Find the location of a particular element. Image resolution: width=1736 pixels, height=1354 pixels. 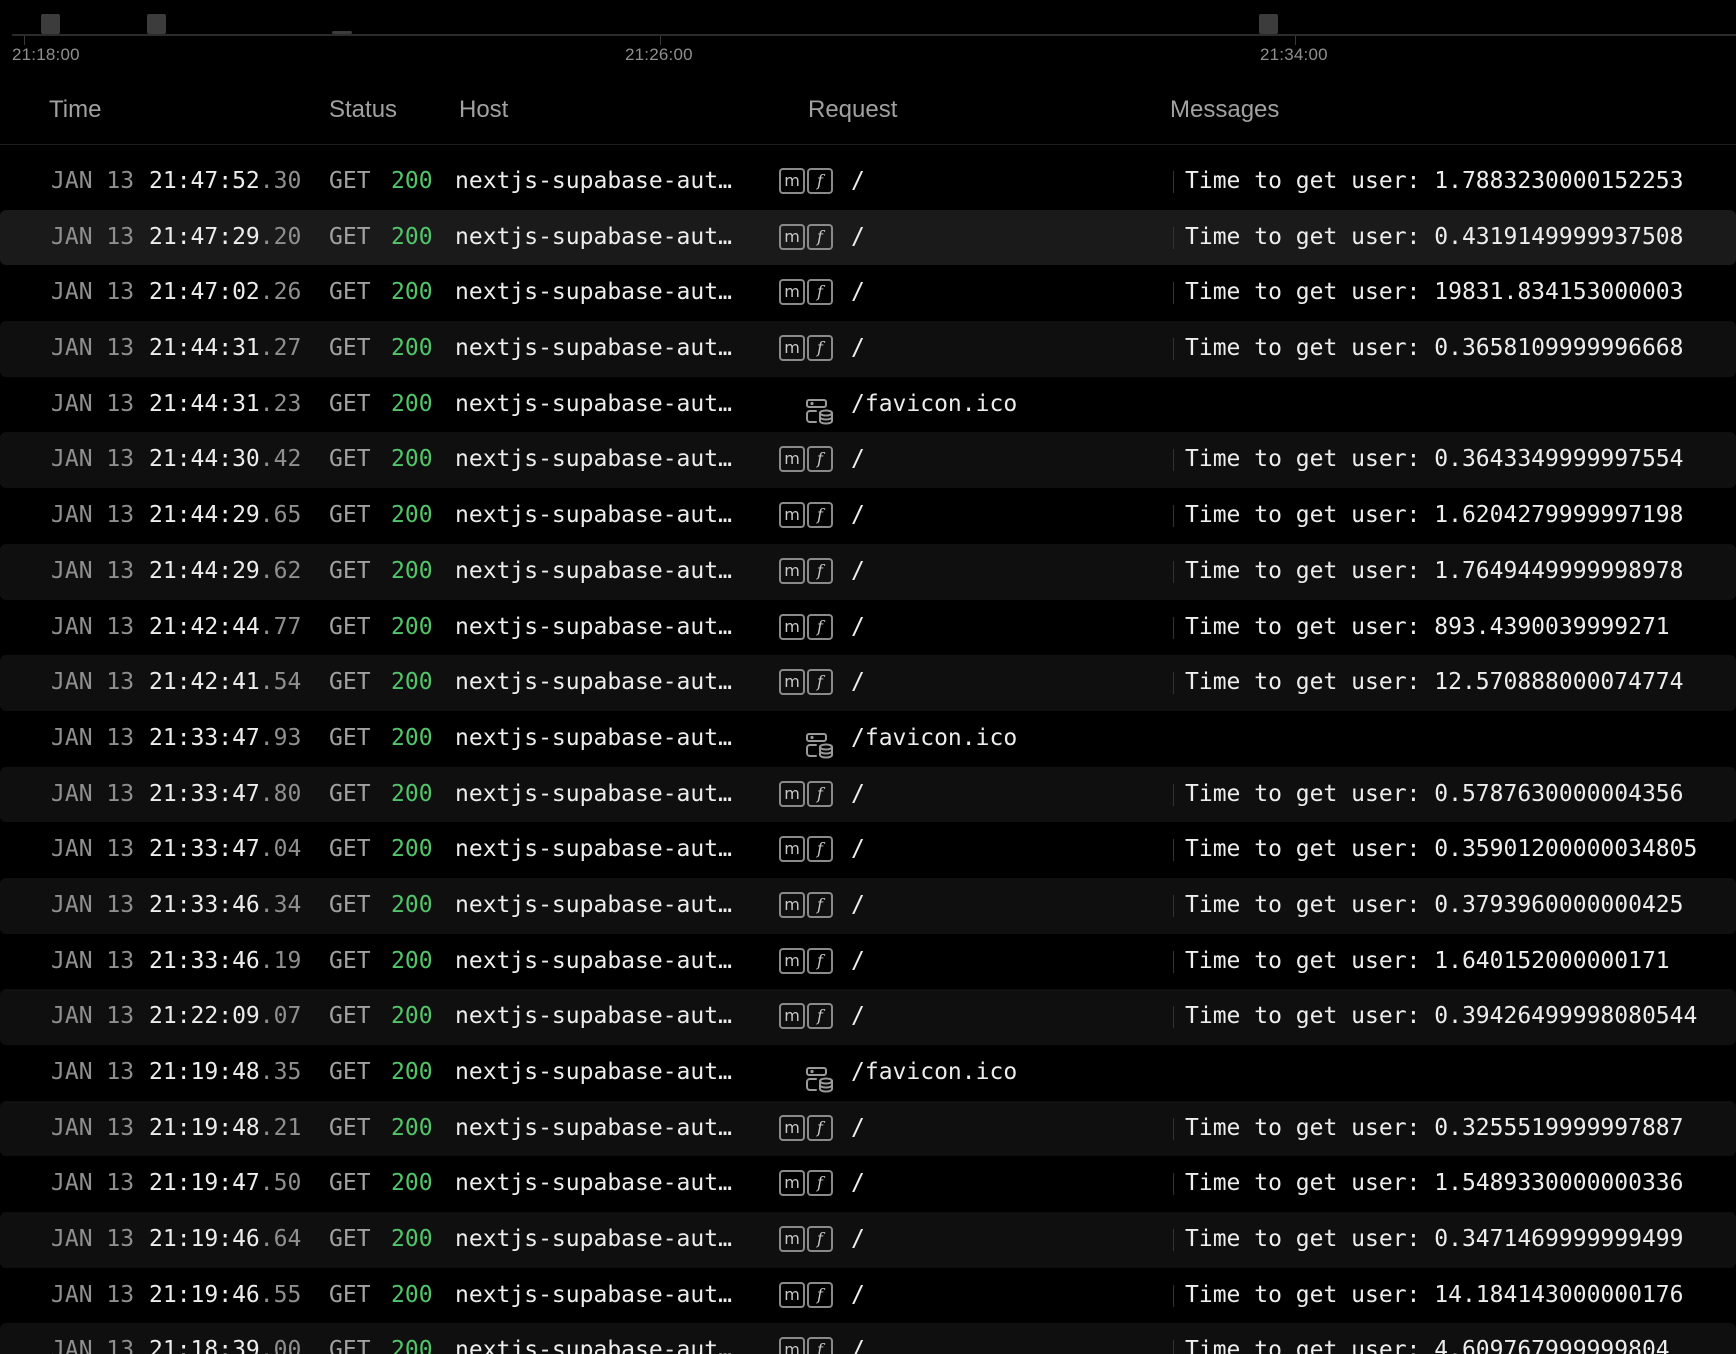

log-time-fraction: .19 is located at coordinates (280, 960).